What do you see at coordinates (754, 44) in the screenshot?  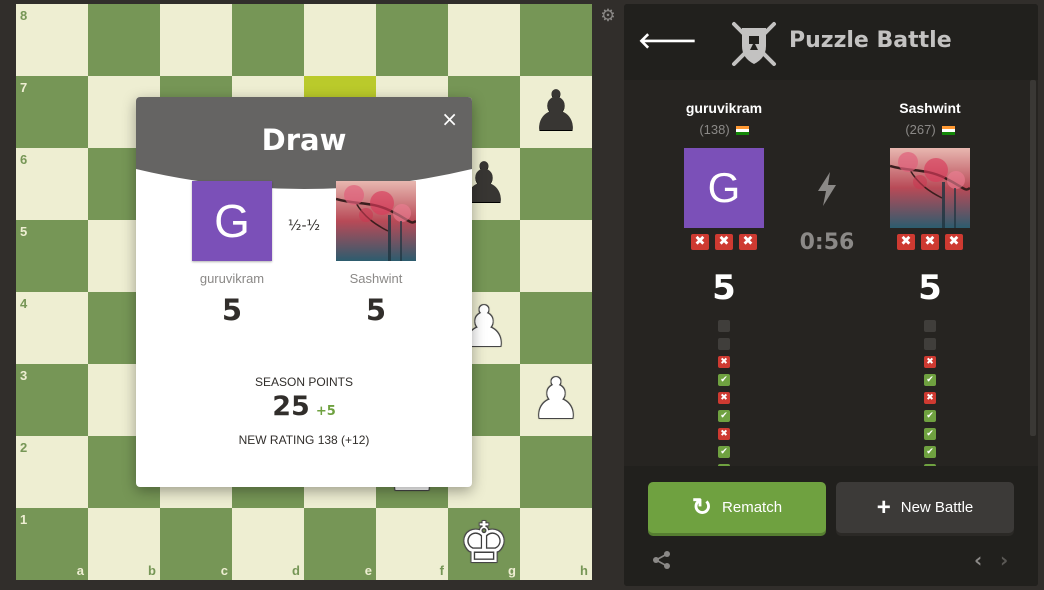 I see `battle-shield-icon` at bounding box center [754, 44].